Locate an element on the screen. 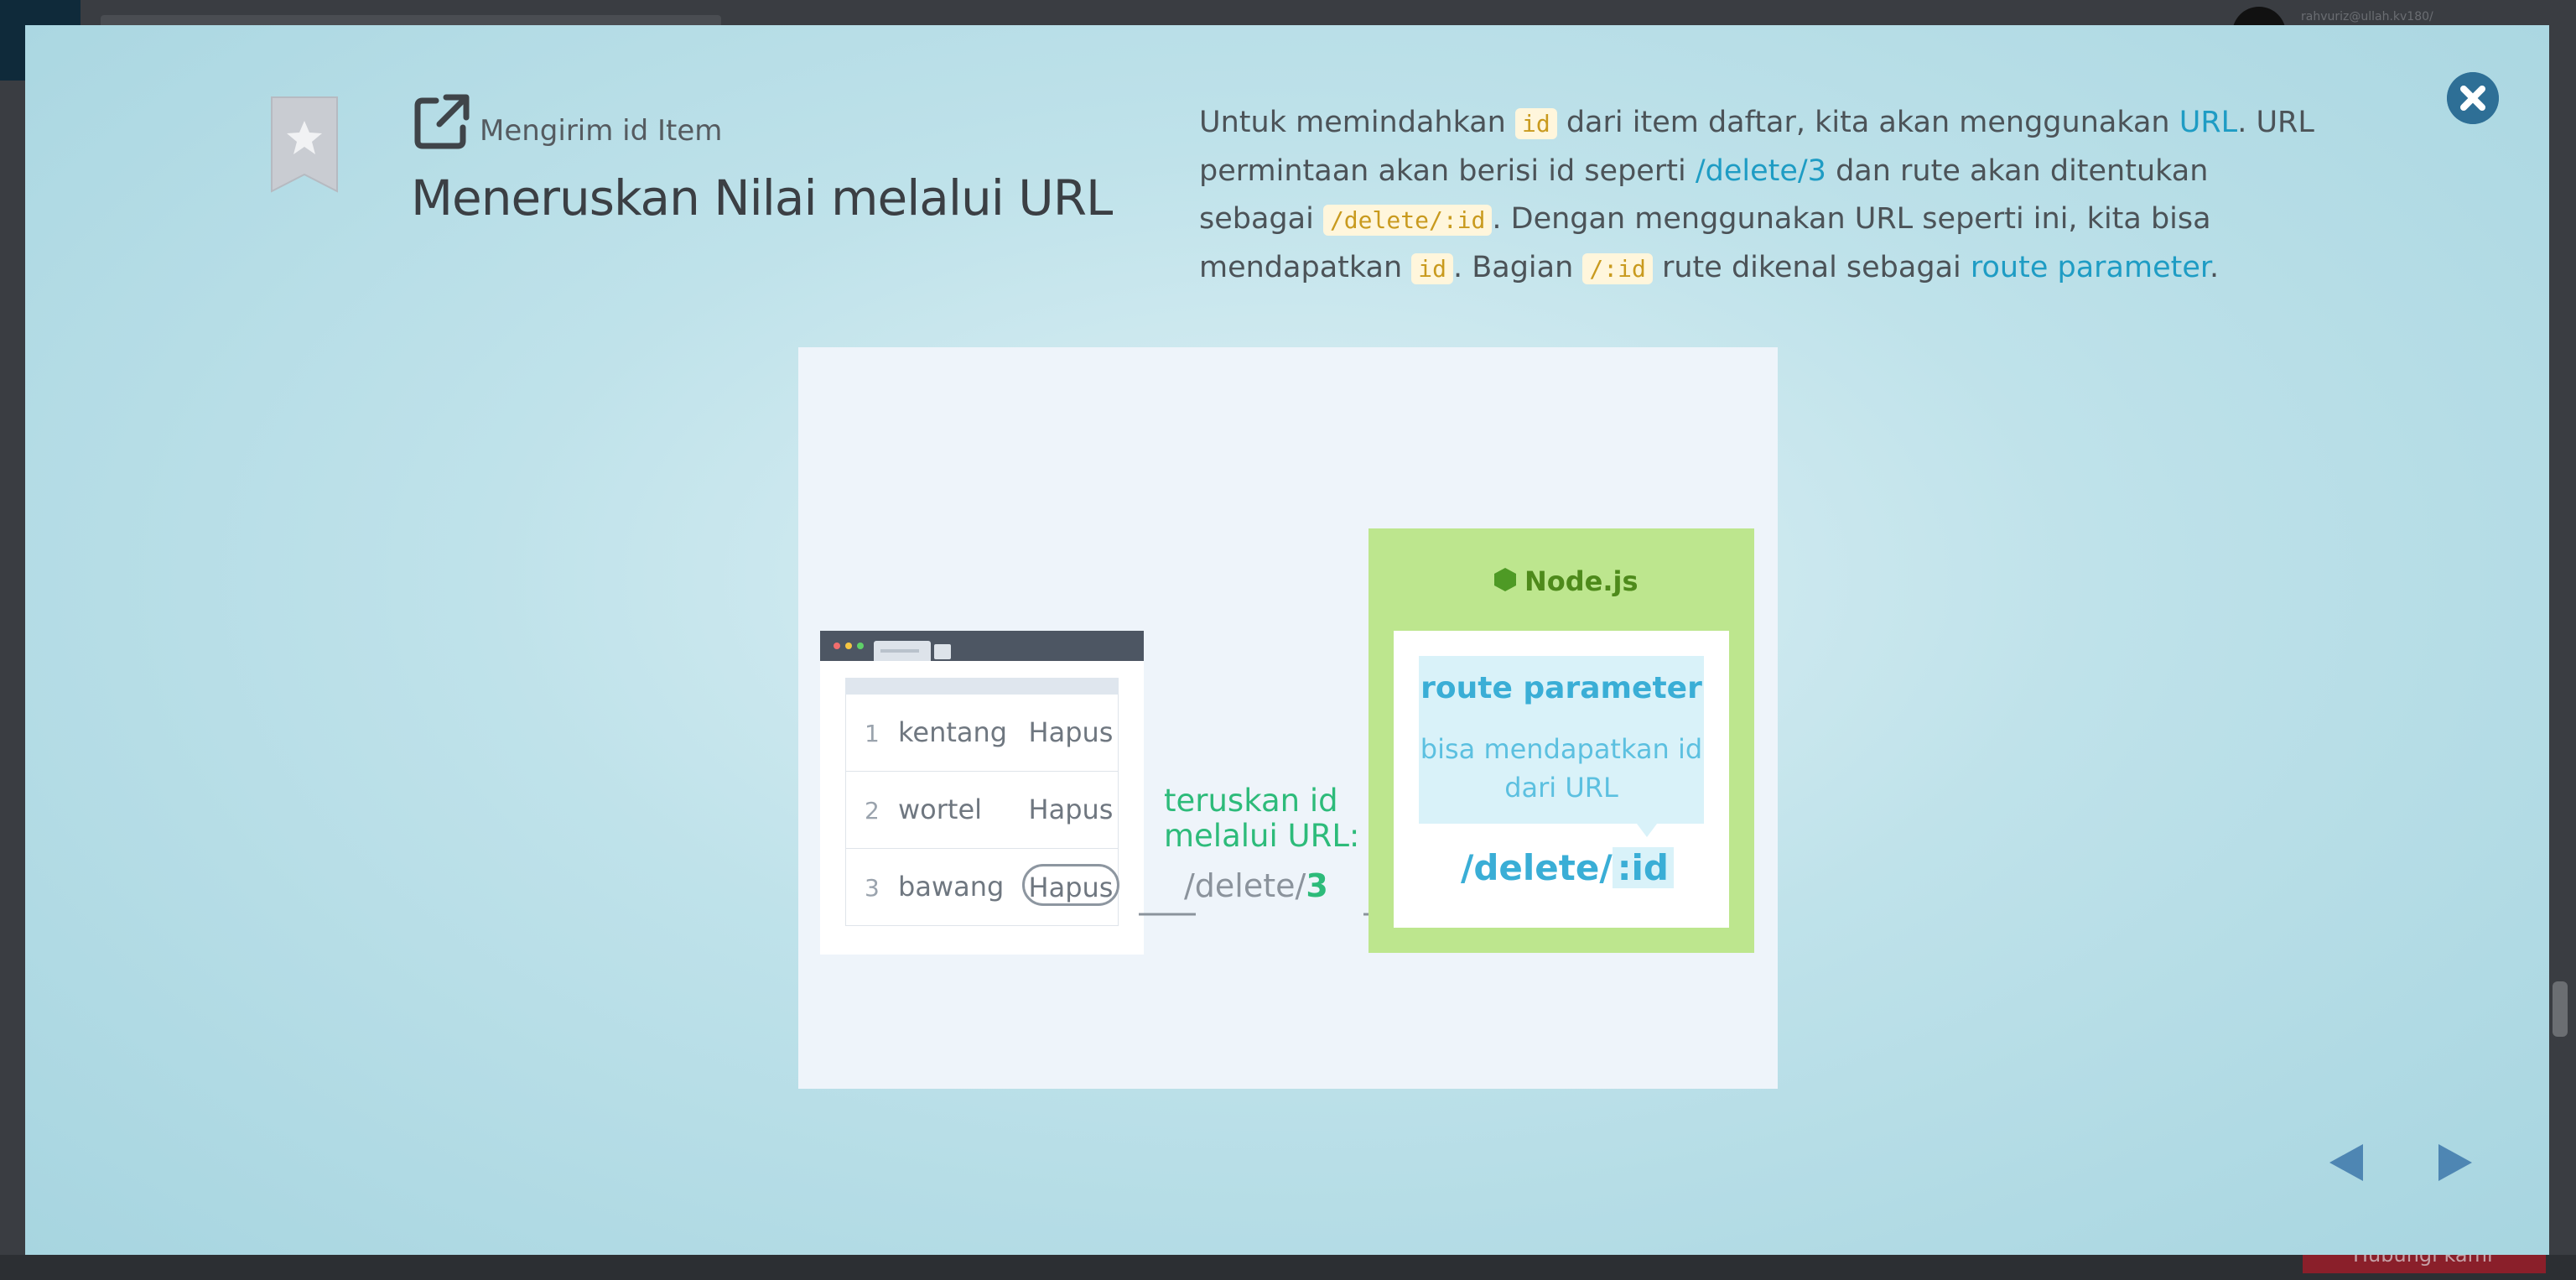  forward-id-label: teruskan id melalui URL: is located at coordinates (1262, 818).